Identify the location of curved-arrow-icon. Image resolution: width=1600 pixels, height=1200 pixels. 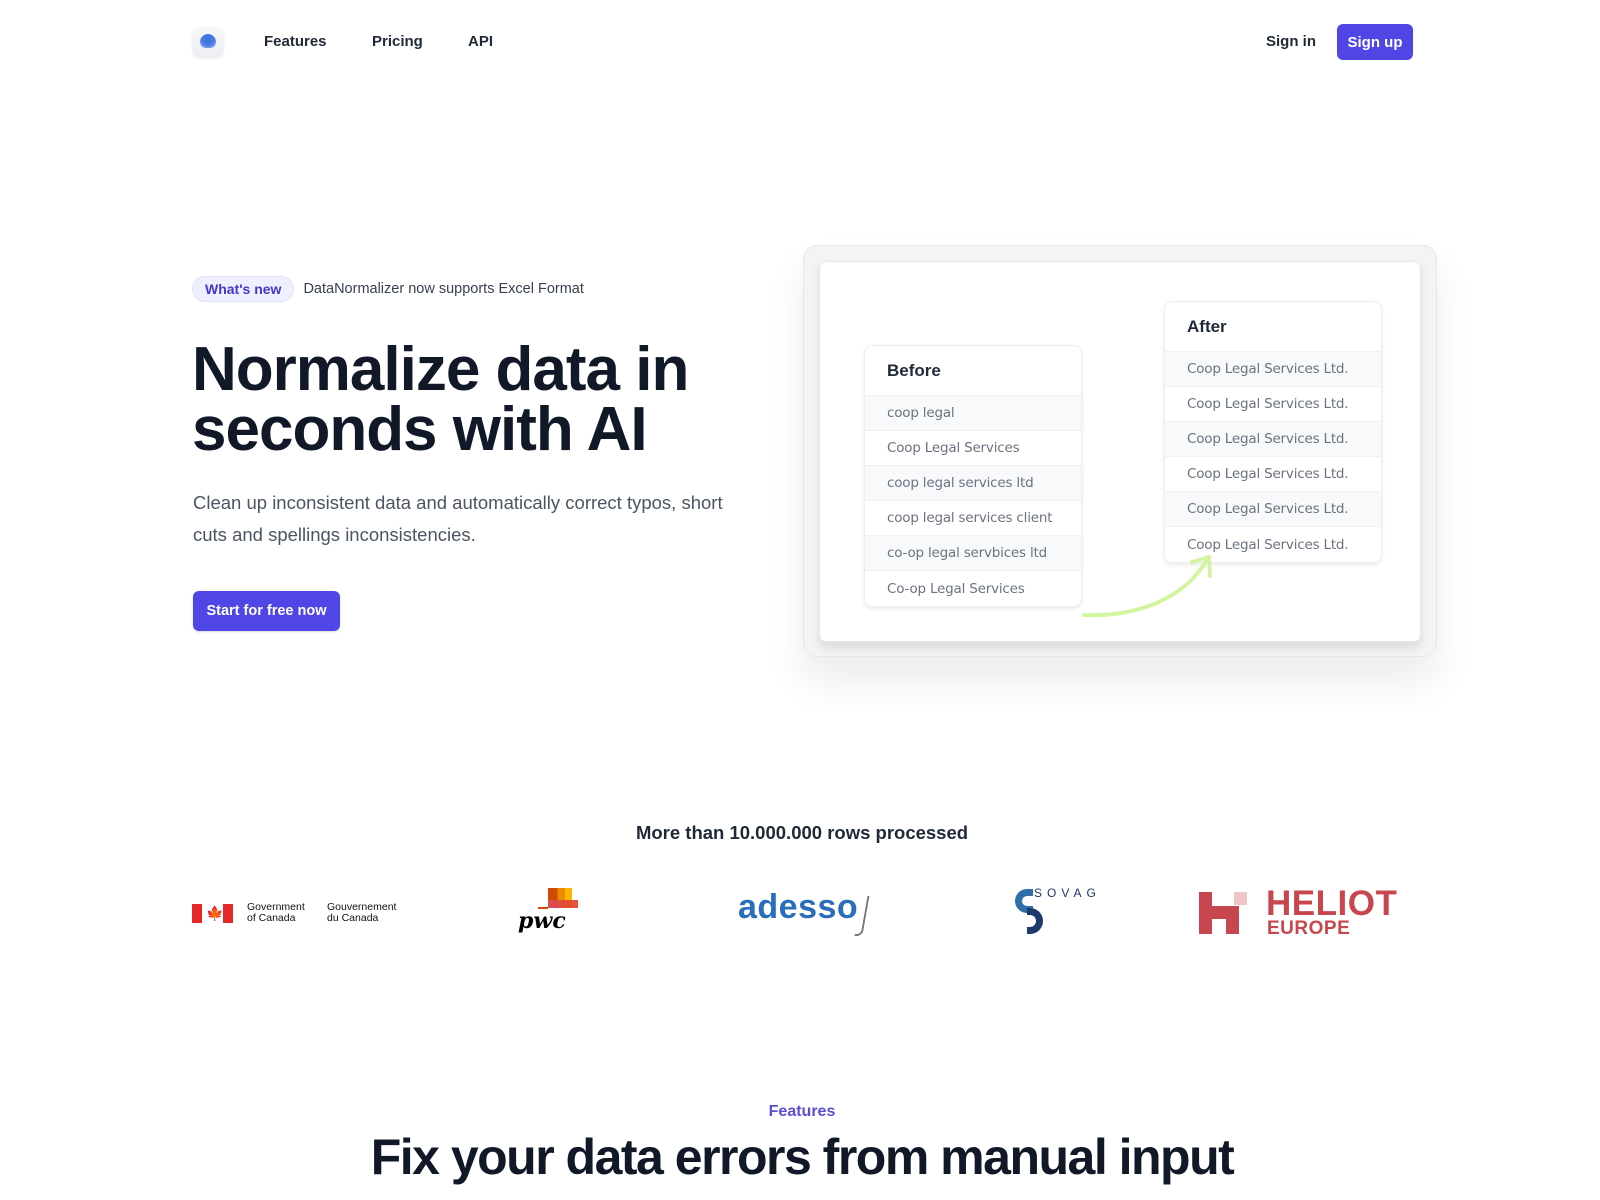
(1147, 586).